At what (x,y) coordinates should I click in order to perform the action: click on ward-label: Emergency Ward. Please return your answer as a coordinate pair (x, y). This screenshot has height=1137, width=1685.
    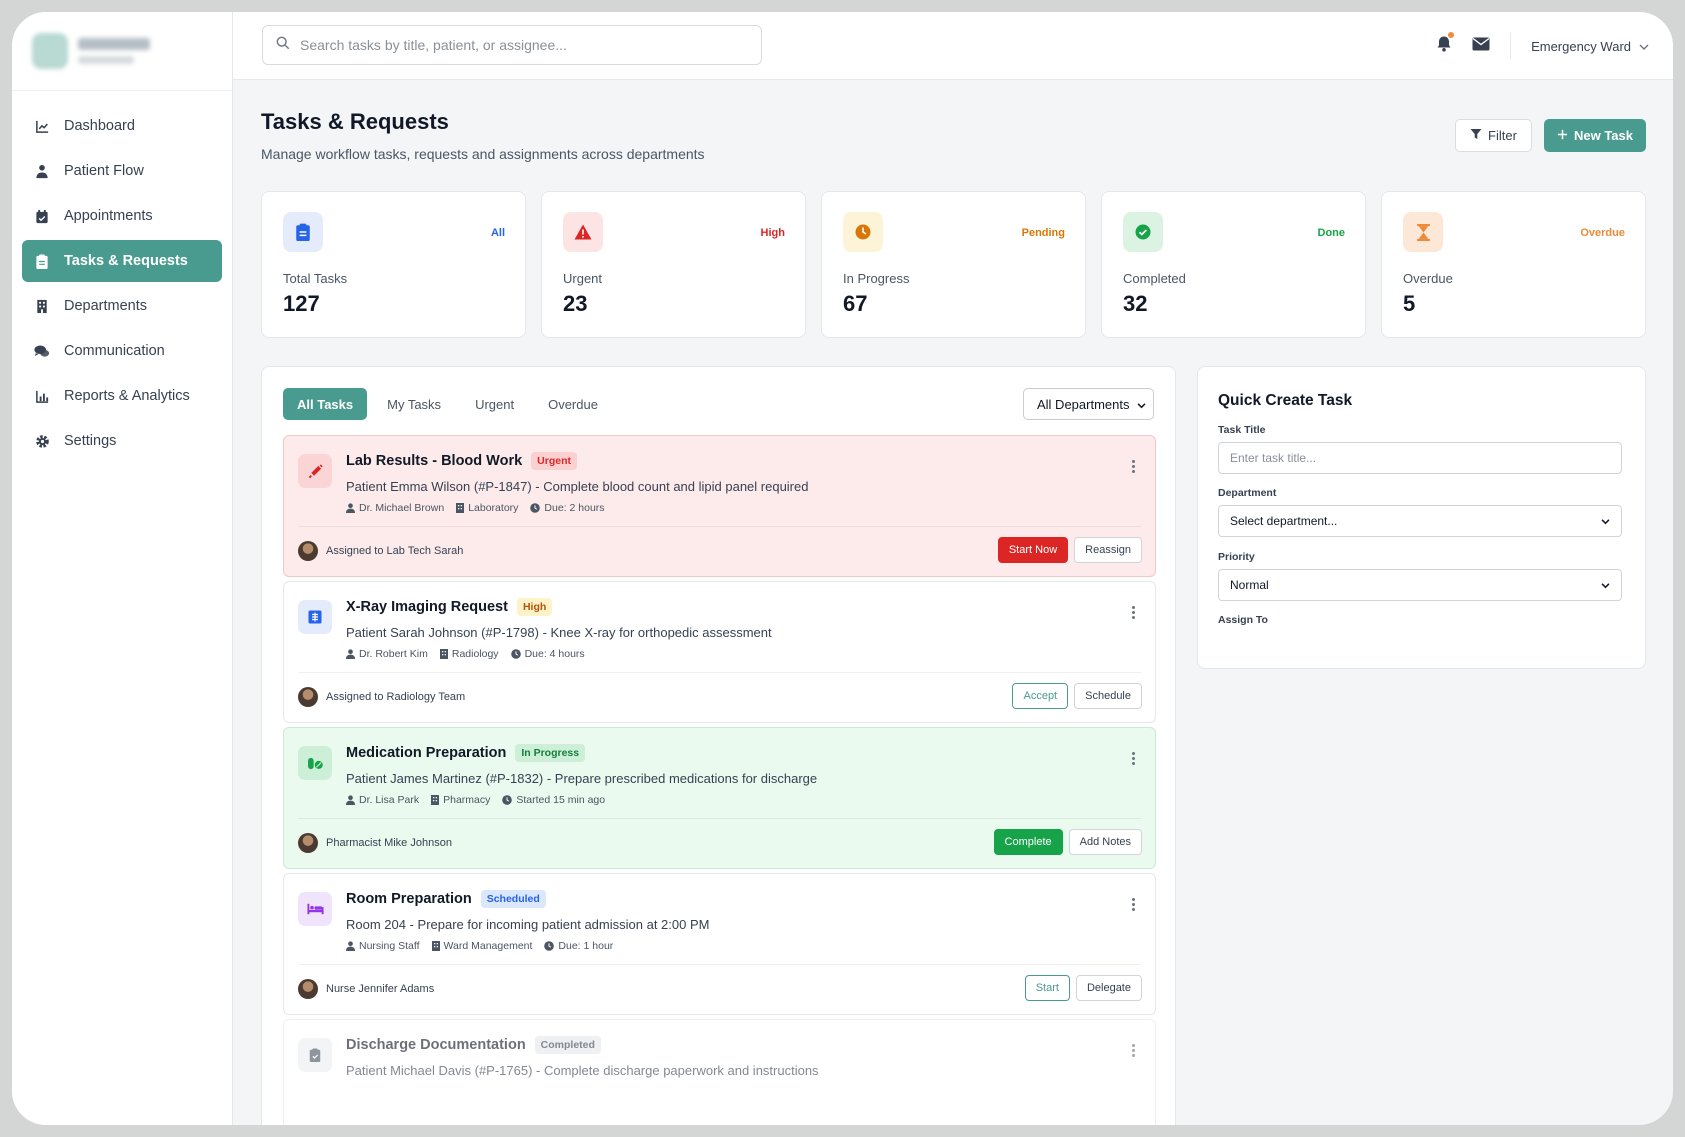
    Looking at the image, I should click on (1581, 46).